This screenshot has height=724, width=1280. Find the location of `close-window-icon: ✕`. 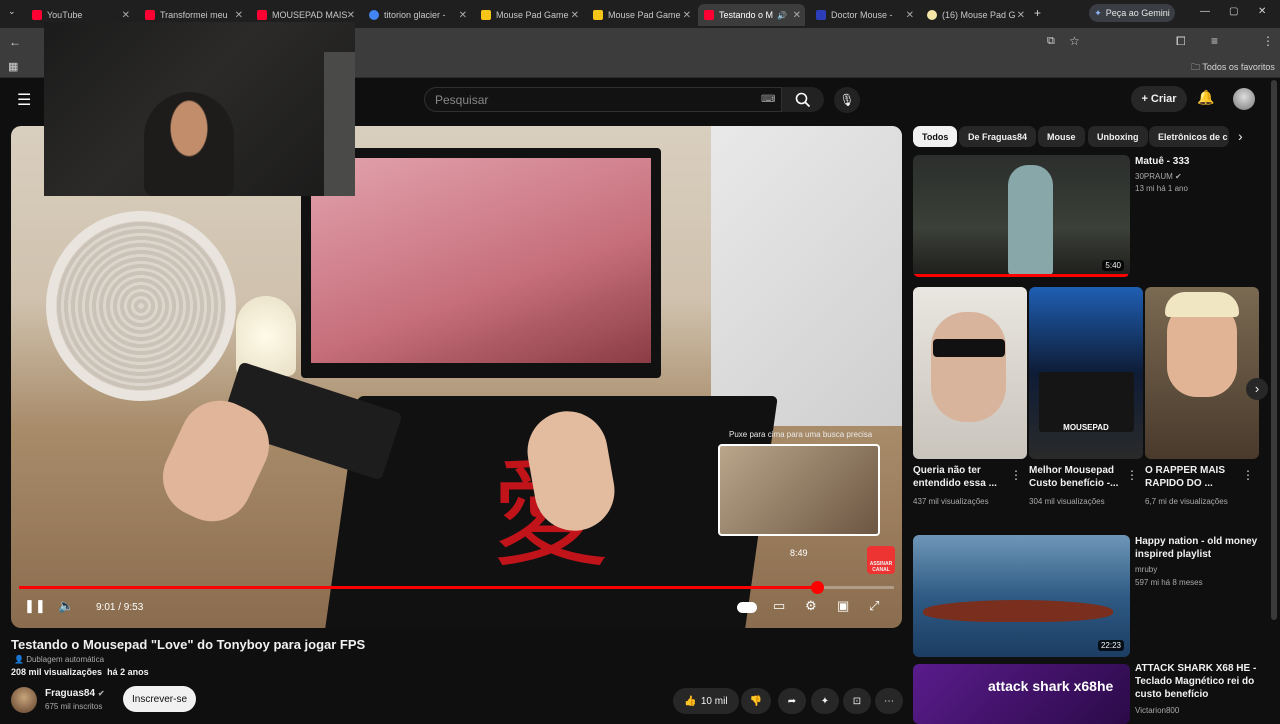

close-window-icon: ✕ is located at coordinates (1262, 11).